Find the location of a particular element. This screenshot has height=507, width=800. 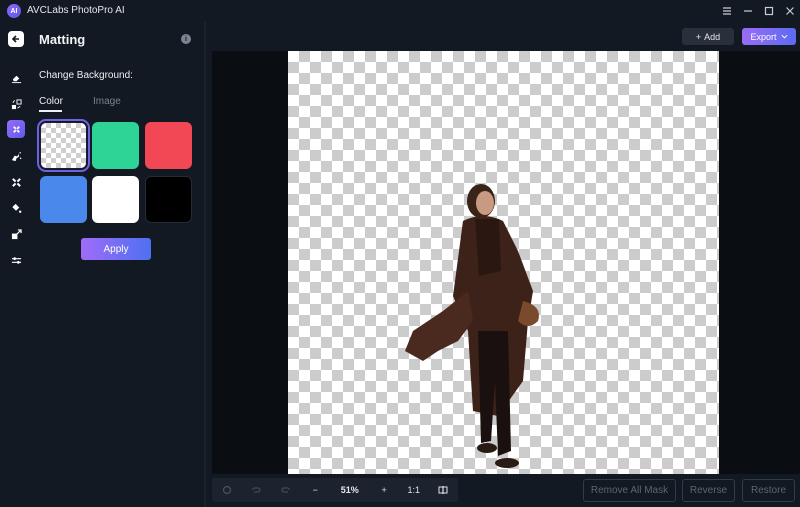

tab-color: Color is located at coordinates (51, 101).